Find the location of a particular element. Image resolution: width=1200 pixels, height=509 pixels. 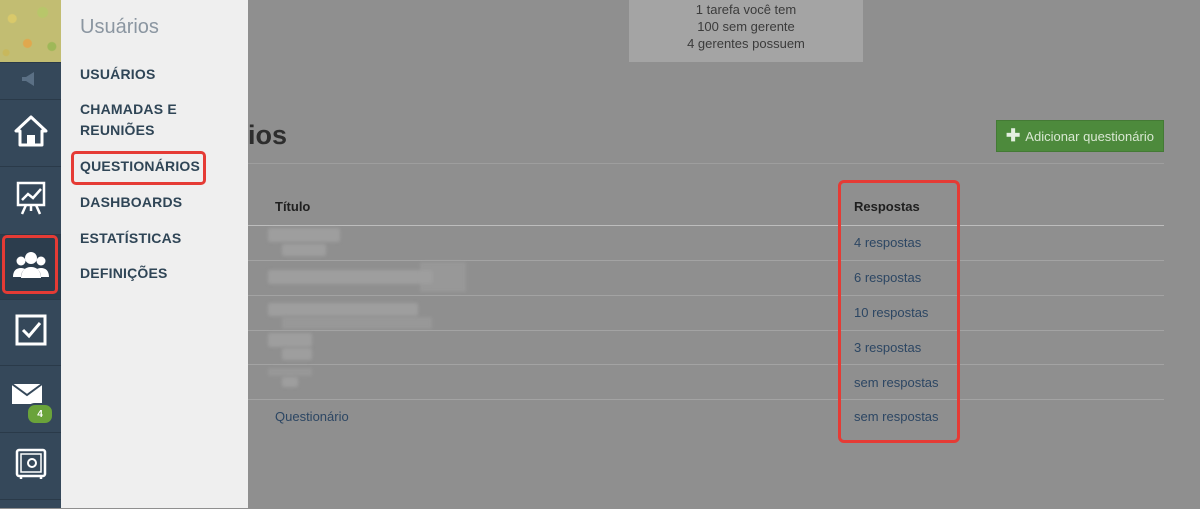

users-button-highlight is located at coordinates (30, 264).